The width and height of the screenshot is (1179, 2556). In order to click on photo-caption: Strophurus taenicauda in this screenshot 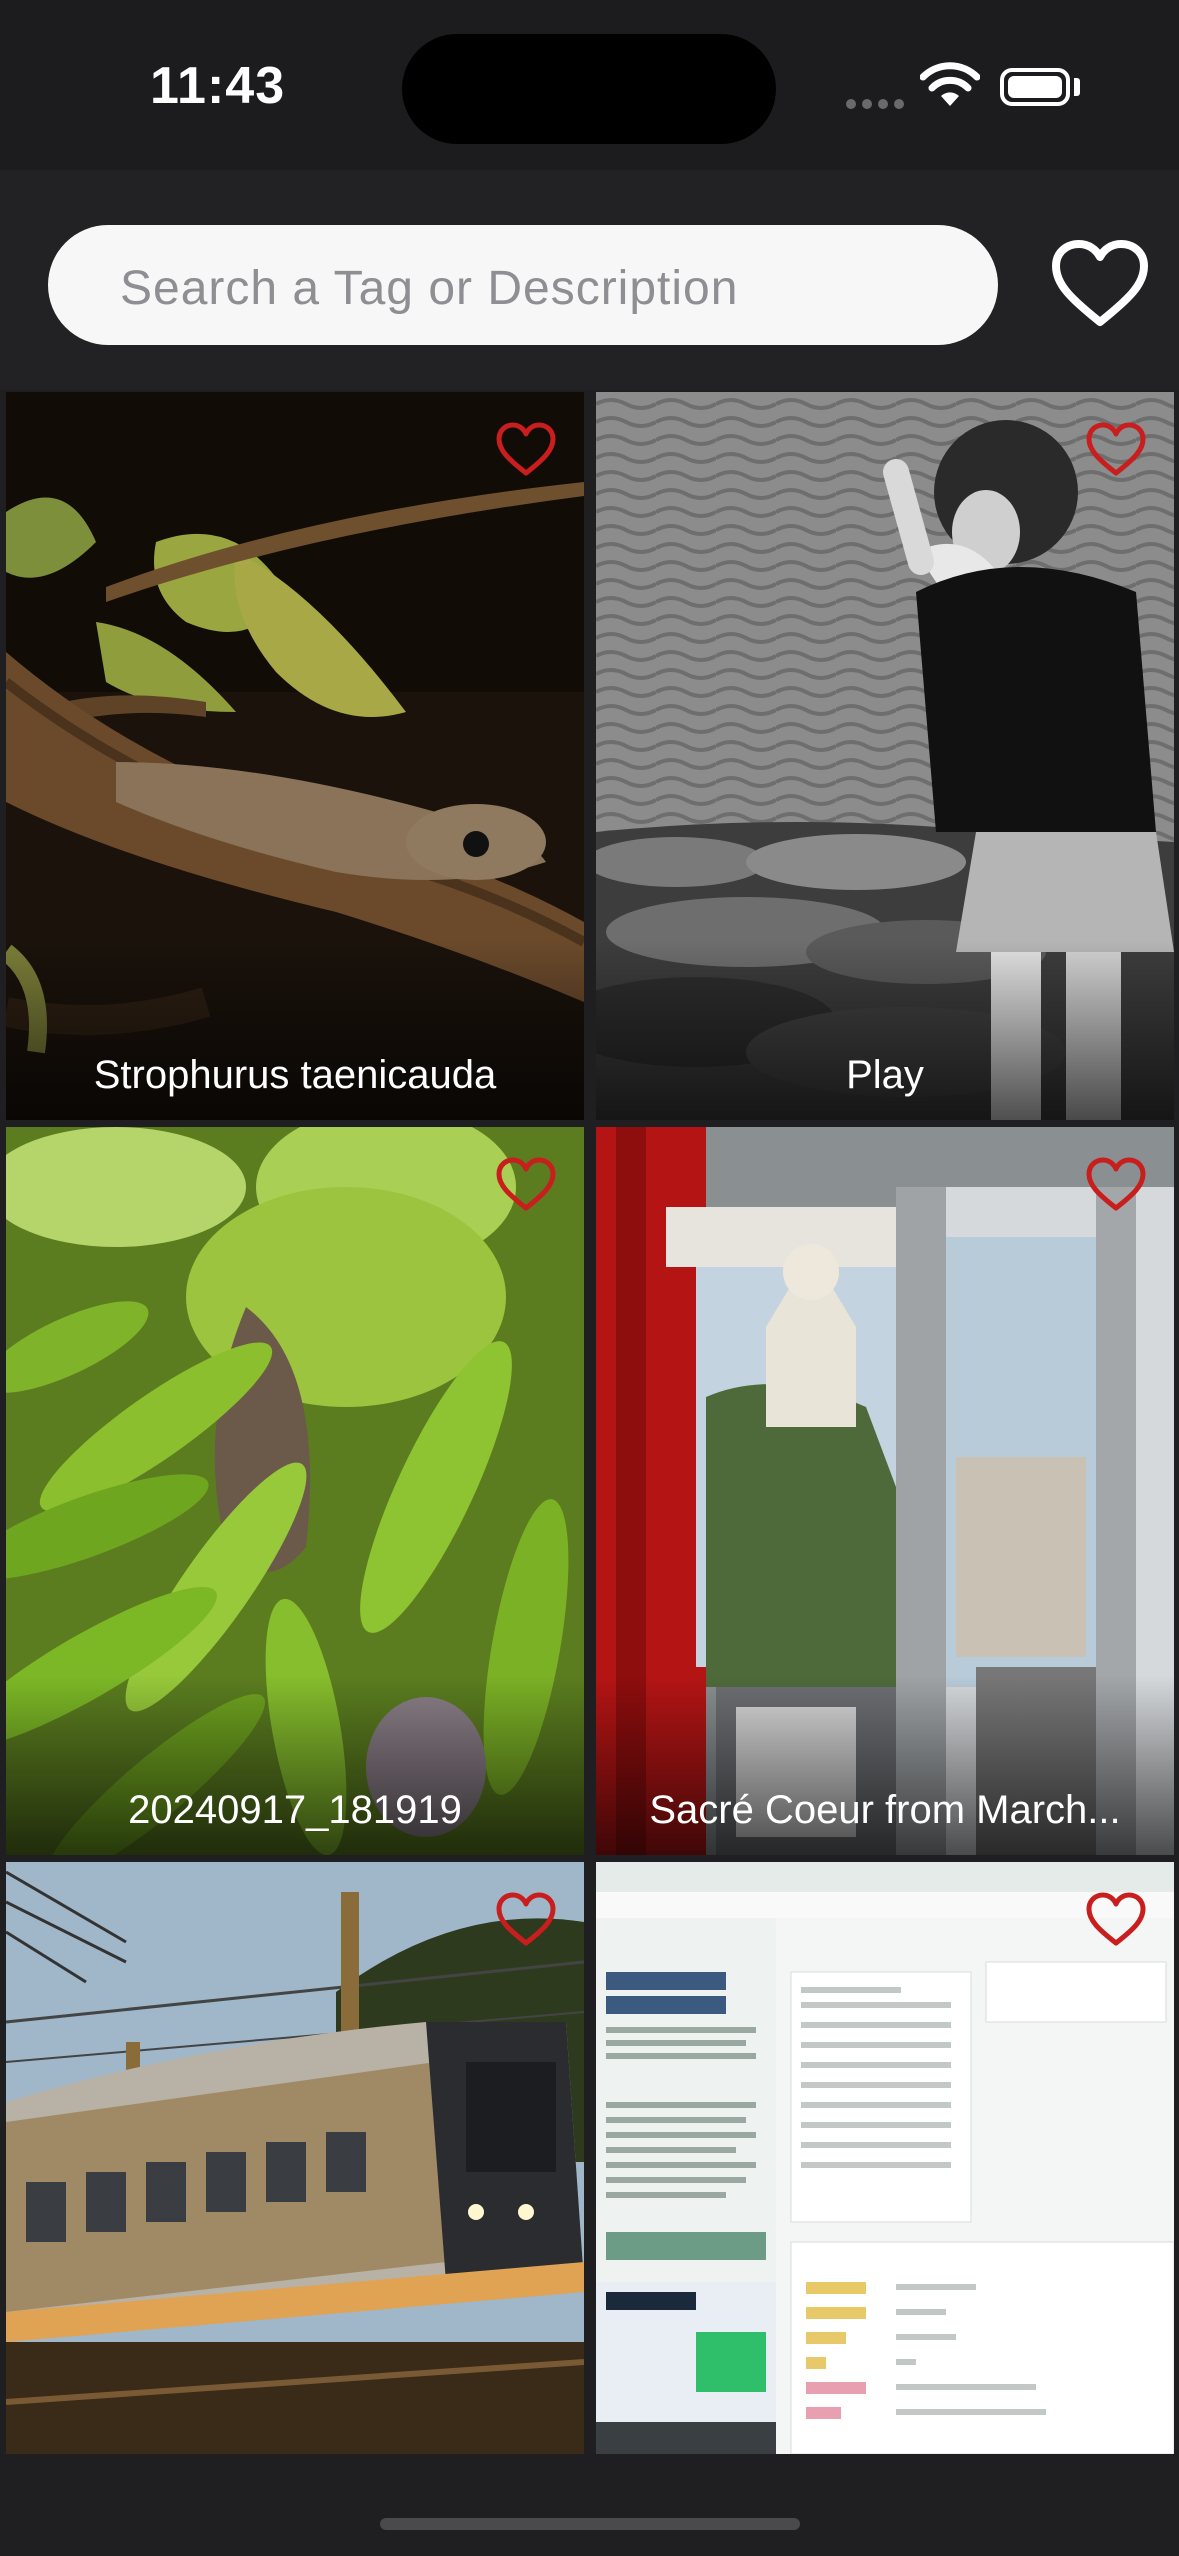, I will do `click(295, 1075)`.